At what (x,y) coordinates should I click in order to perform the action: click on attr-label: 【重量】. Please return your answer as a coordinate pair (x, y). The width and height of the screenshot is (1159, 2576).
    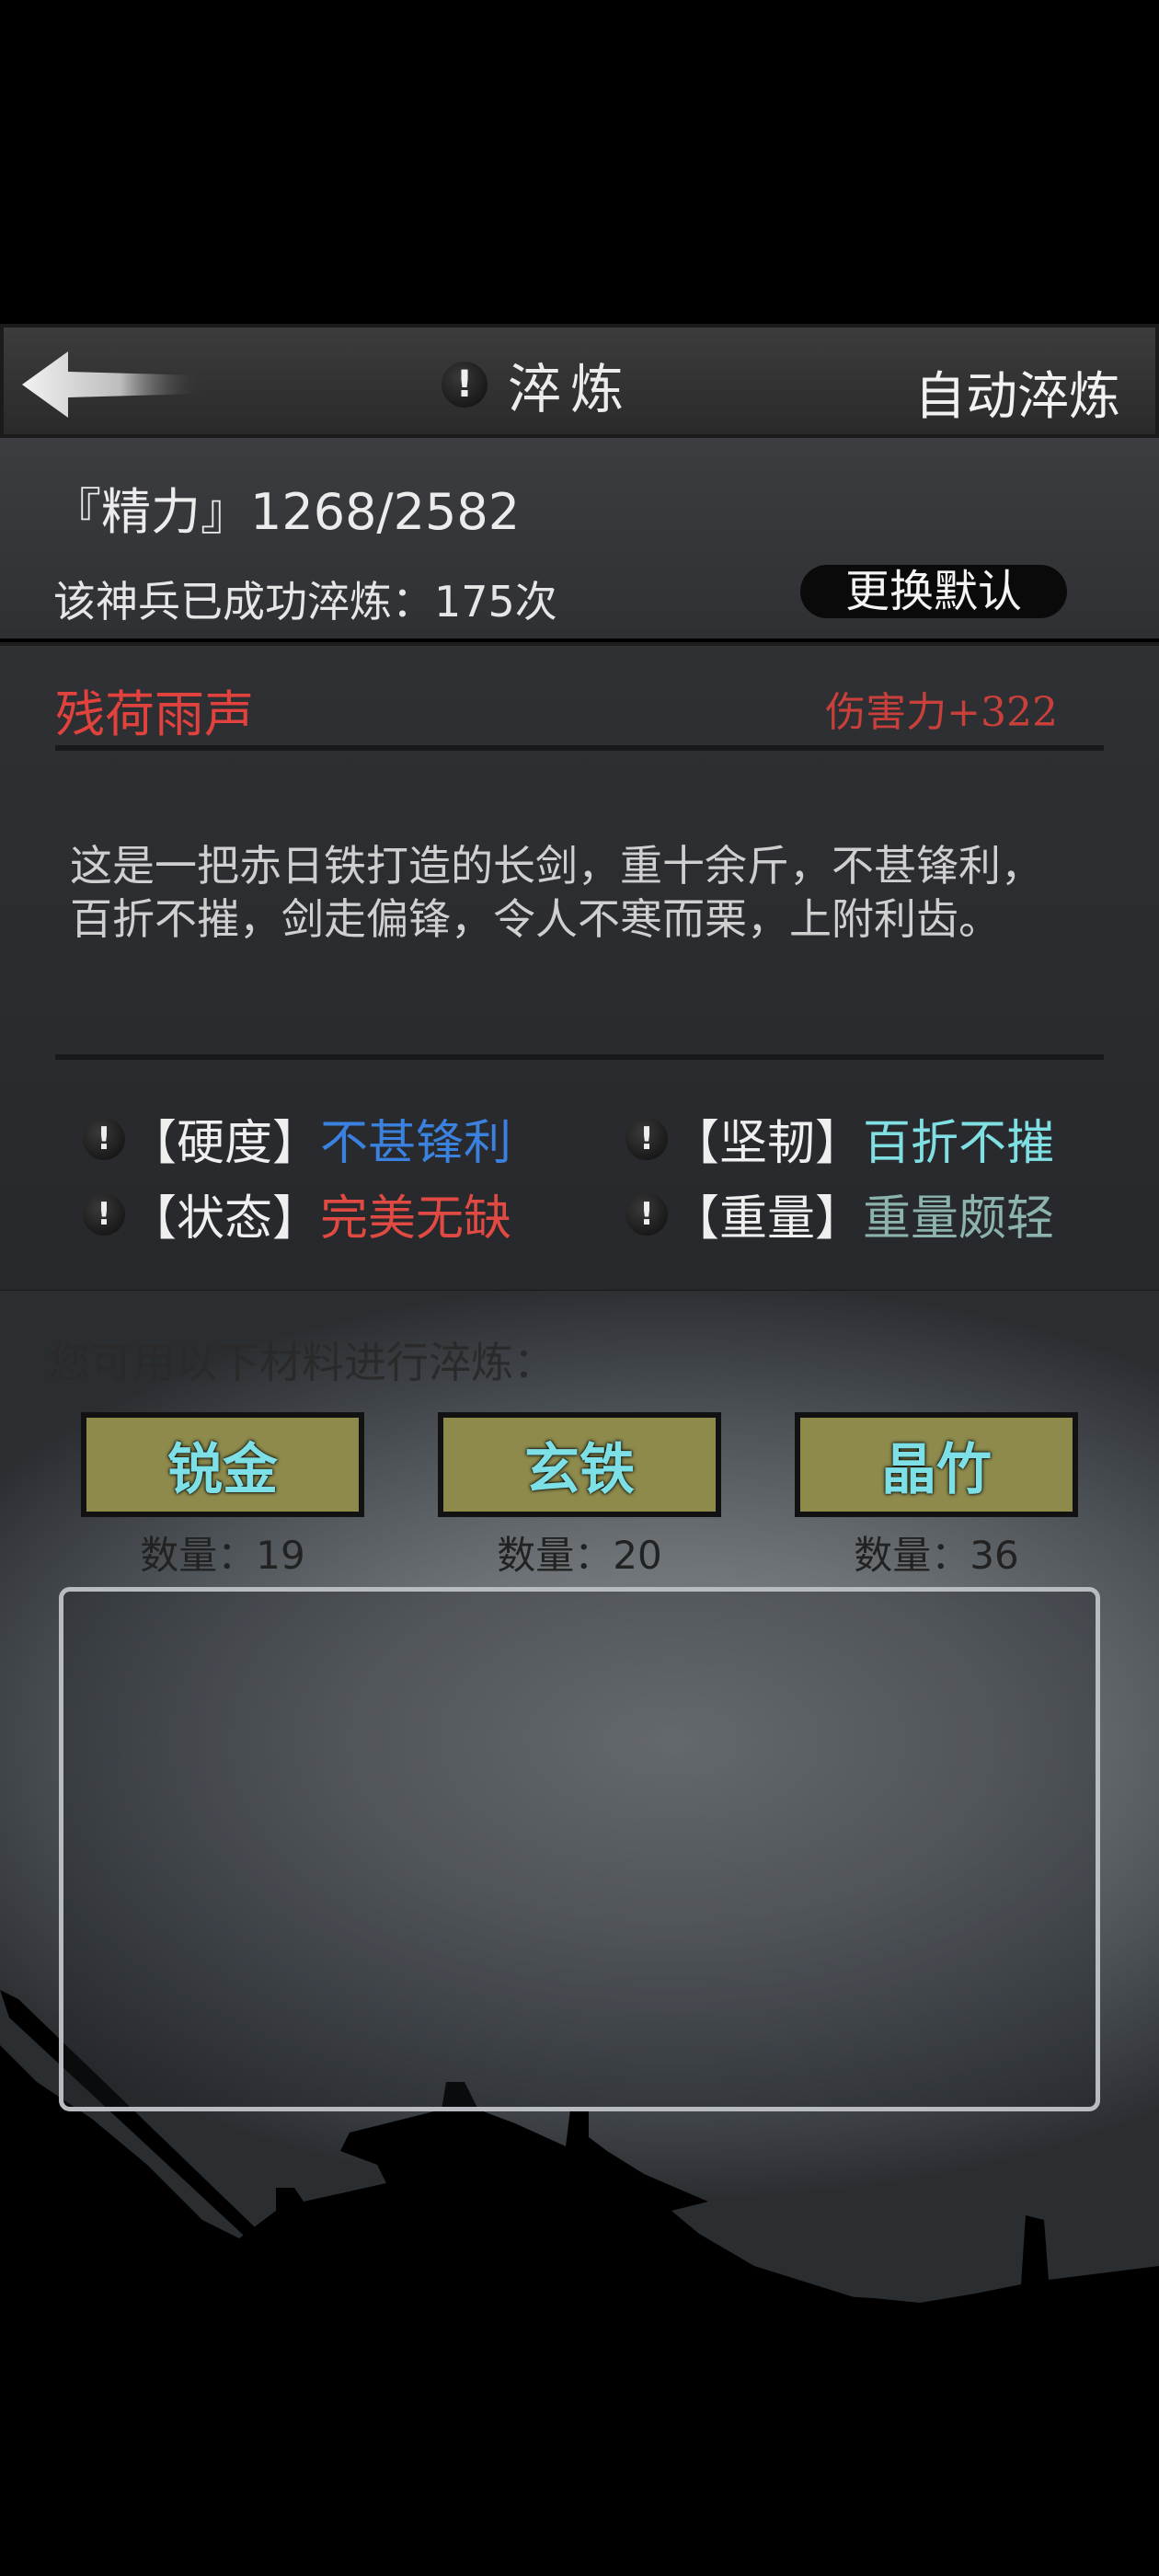
    Looking at the image, I should click on (767, 1219).